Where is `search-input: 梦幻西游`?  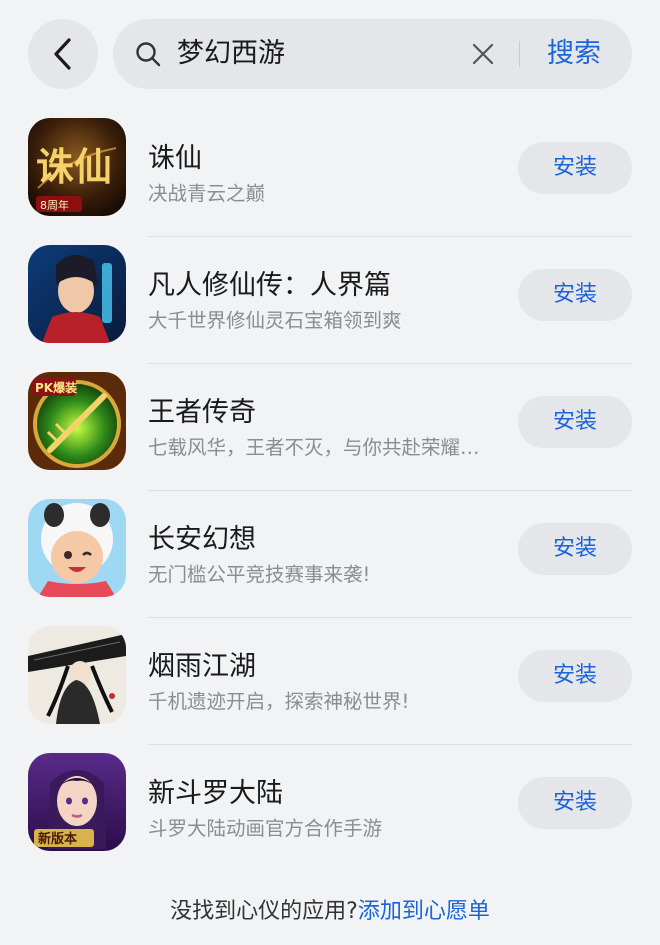 search-input: 梦幻西游 is located at coordinates (231, 54).